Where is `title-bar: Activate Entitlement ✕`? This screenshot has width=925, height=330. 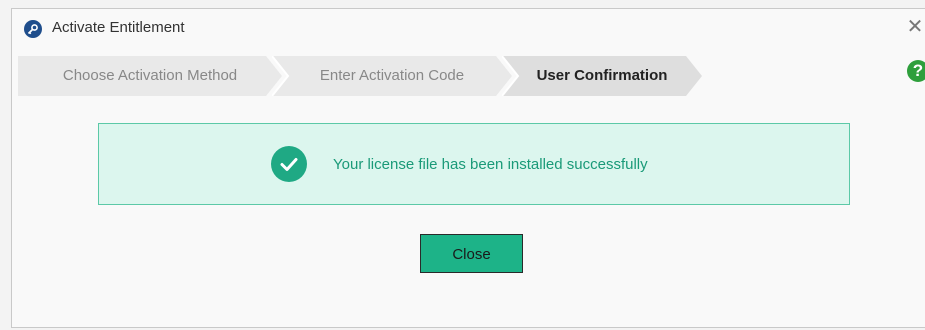
title-bar: Activate Entitlement ✕ is located at coordinates (468, 28).